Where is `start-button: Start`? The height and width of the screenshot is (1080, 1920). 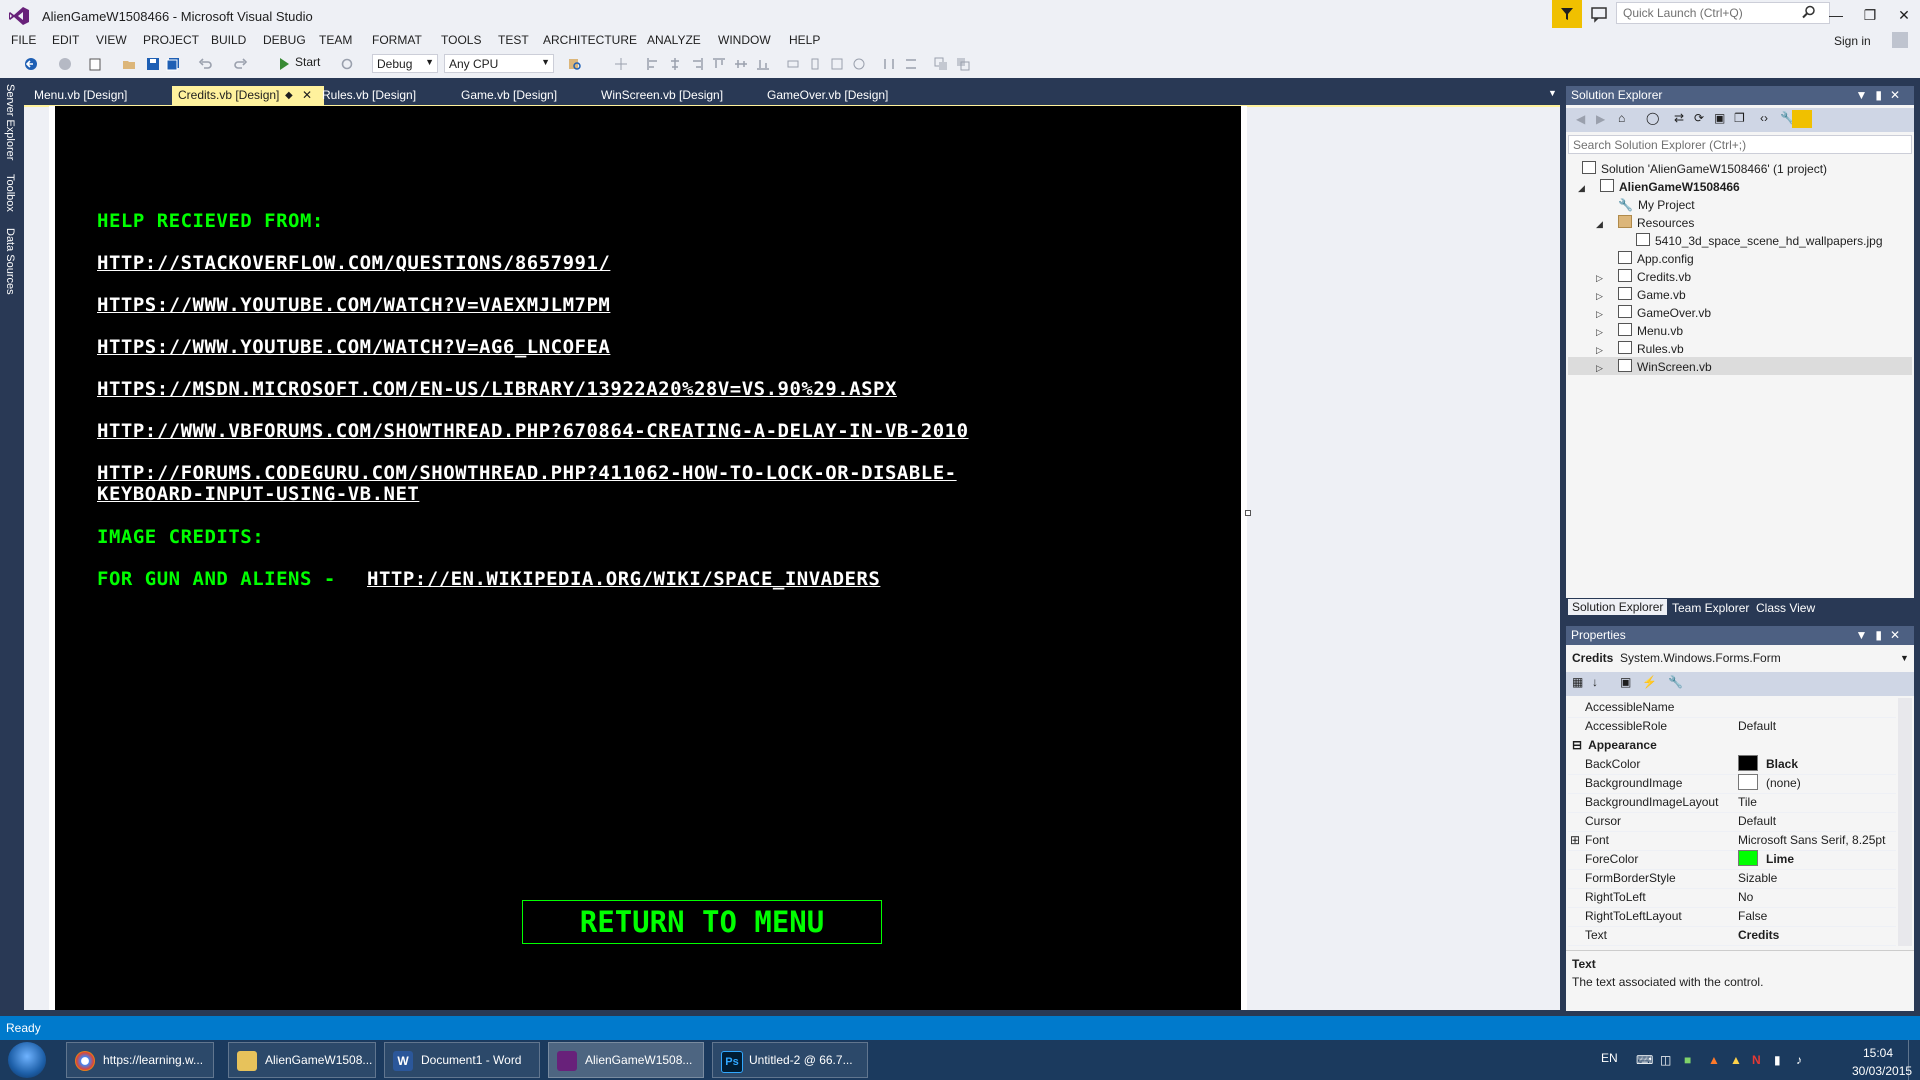 start-button: Start is located at coordinates (307, 62).